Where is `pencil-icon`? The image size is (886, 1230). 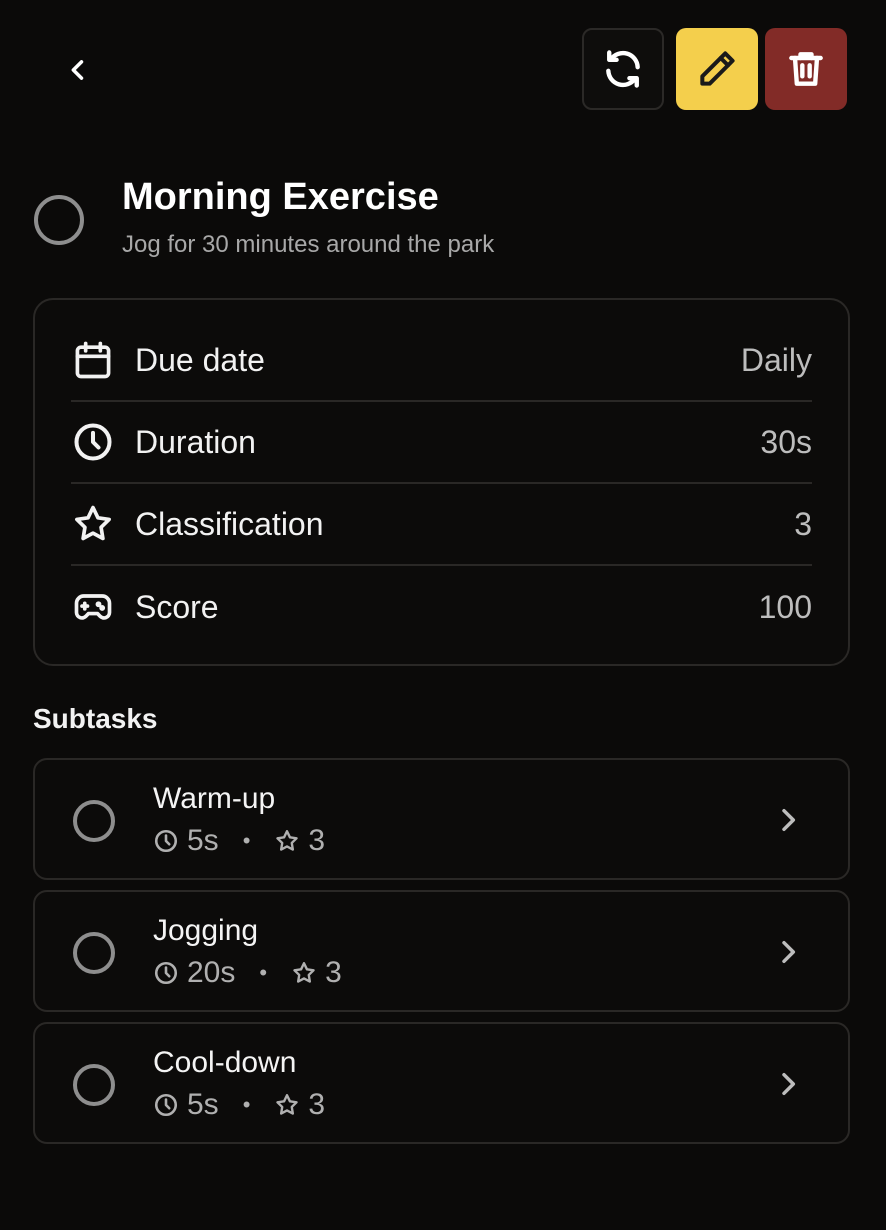
pencil-icon is located at coordinates (717, 68).